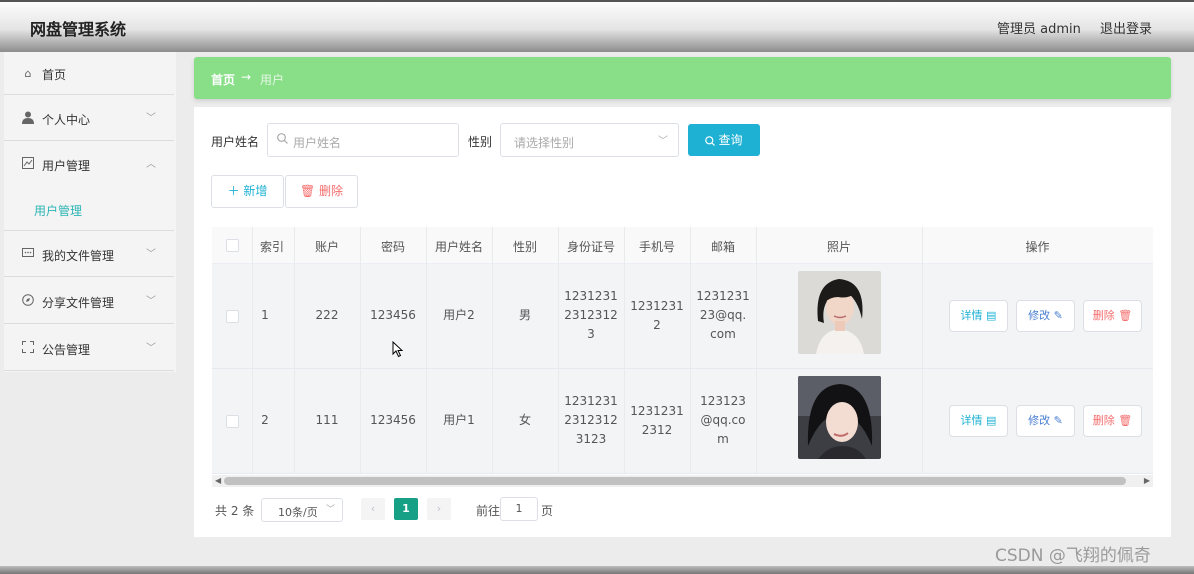 The height and width of the screenshot is (574, 1194). Describe the element at coordinates (272, 80) in the screenshot. I see `breadcrumb-current: 用户` at that location.